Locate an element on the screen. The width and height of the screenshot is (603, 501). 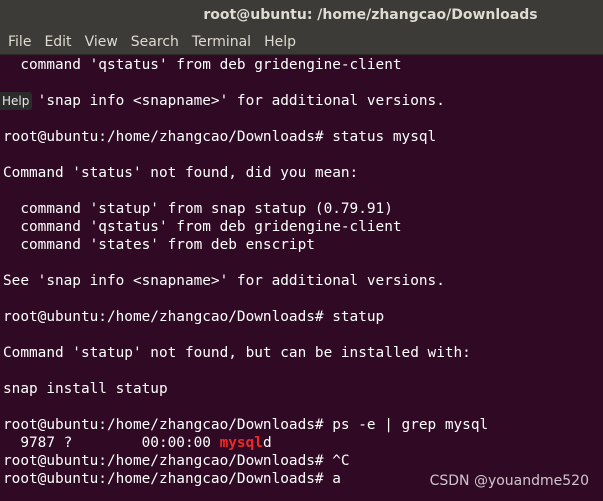
terminal-line: root@ubuntu:/home/zhangcao/Downloads# ^C is located at coordinates (176, 461).